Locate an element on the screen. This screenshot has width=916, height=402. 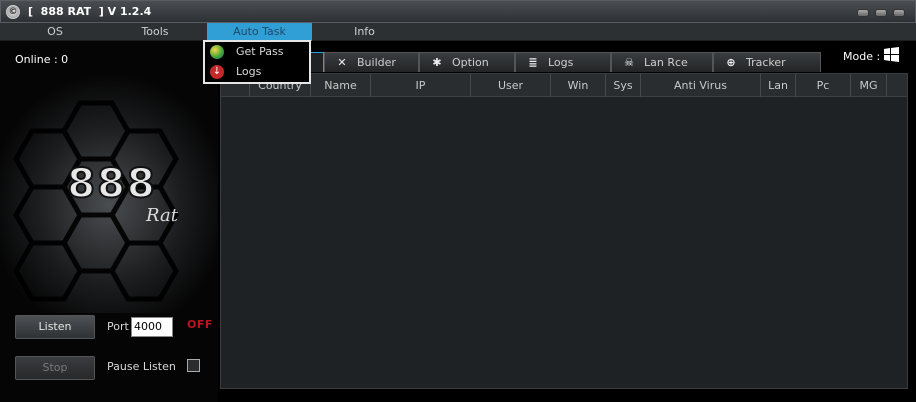
app-icon: © is located at coordinates (13, 12).